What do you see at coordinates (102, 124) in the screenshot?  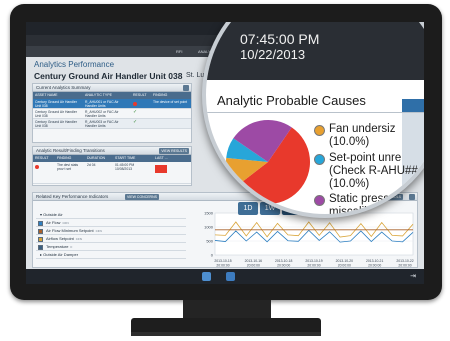 I see `cell-type: R_AHU003 or FAC Air Handler Units` at bounding box center [102, 124].